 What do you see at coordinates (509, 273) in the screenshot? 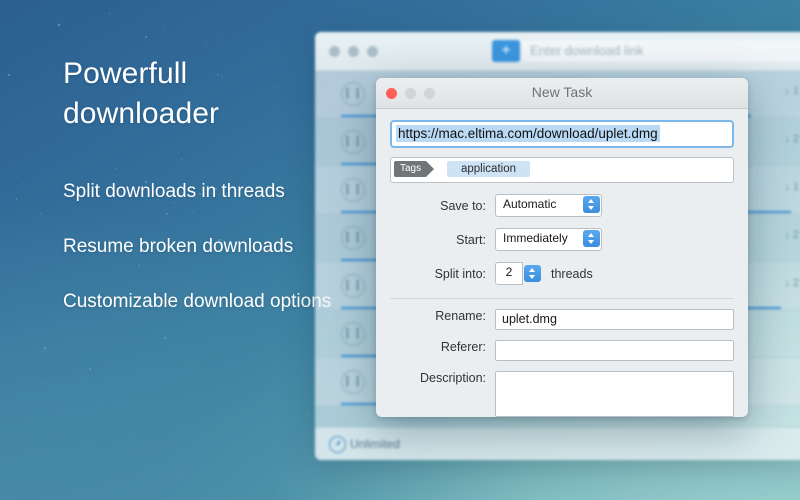
I see `split-into-input: 2` at bounding box center [509, 273].